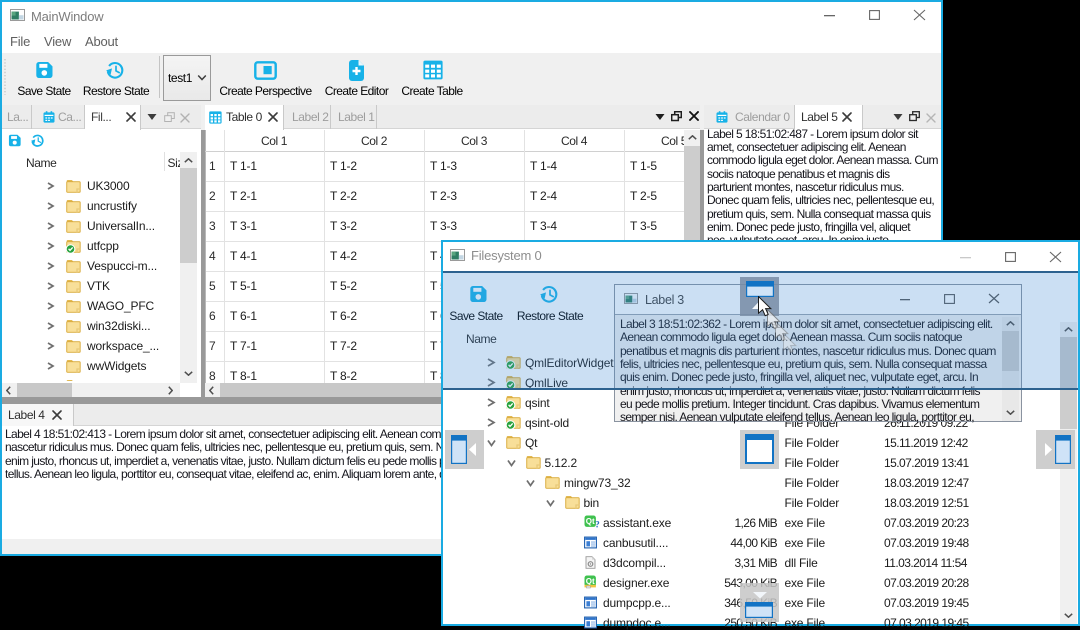 This screenshot has width=1080, height=630. I want to click on svg-text: Qt, so click(590, 521).